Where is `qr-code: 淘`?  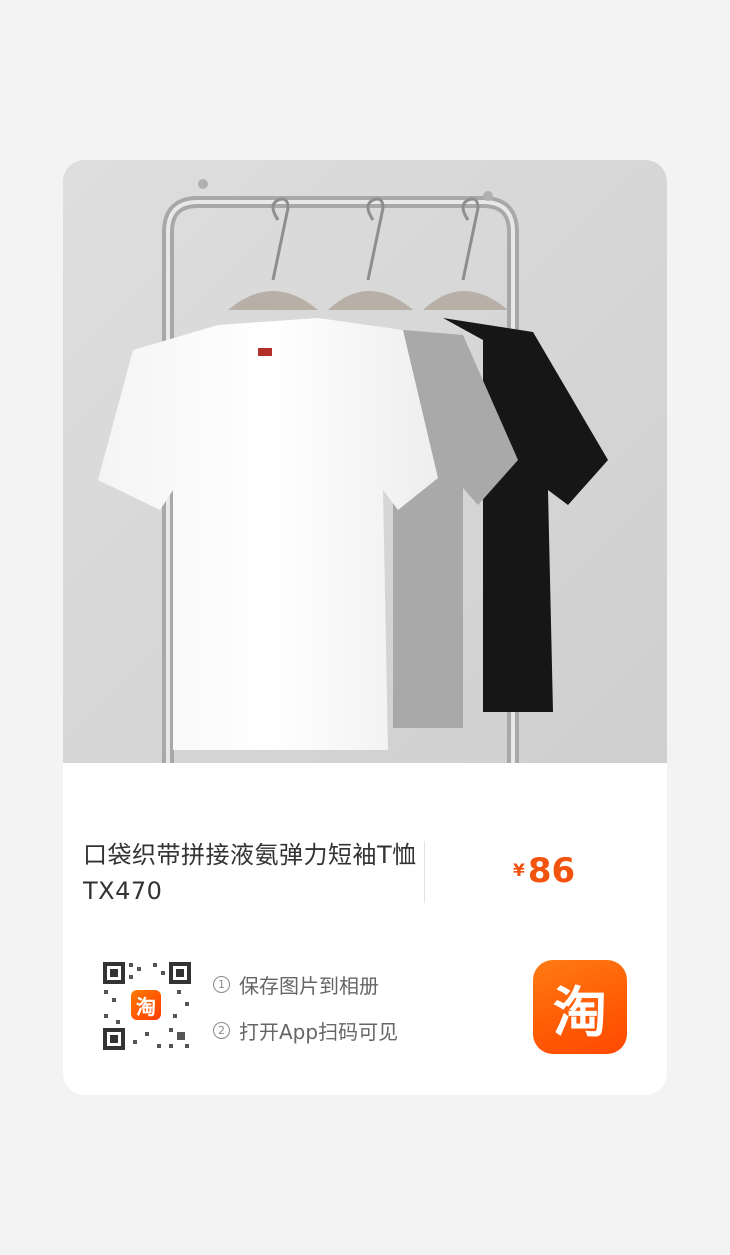 qr-code: 淘 is located at coordinates (147, 1006).